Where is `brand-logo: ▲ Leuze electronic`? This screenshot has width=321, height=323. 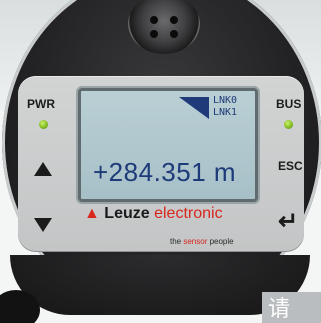
brand-logo: ▲ Leuze electronic is located at coordinates (153, 214).